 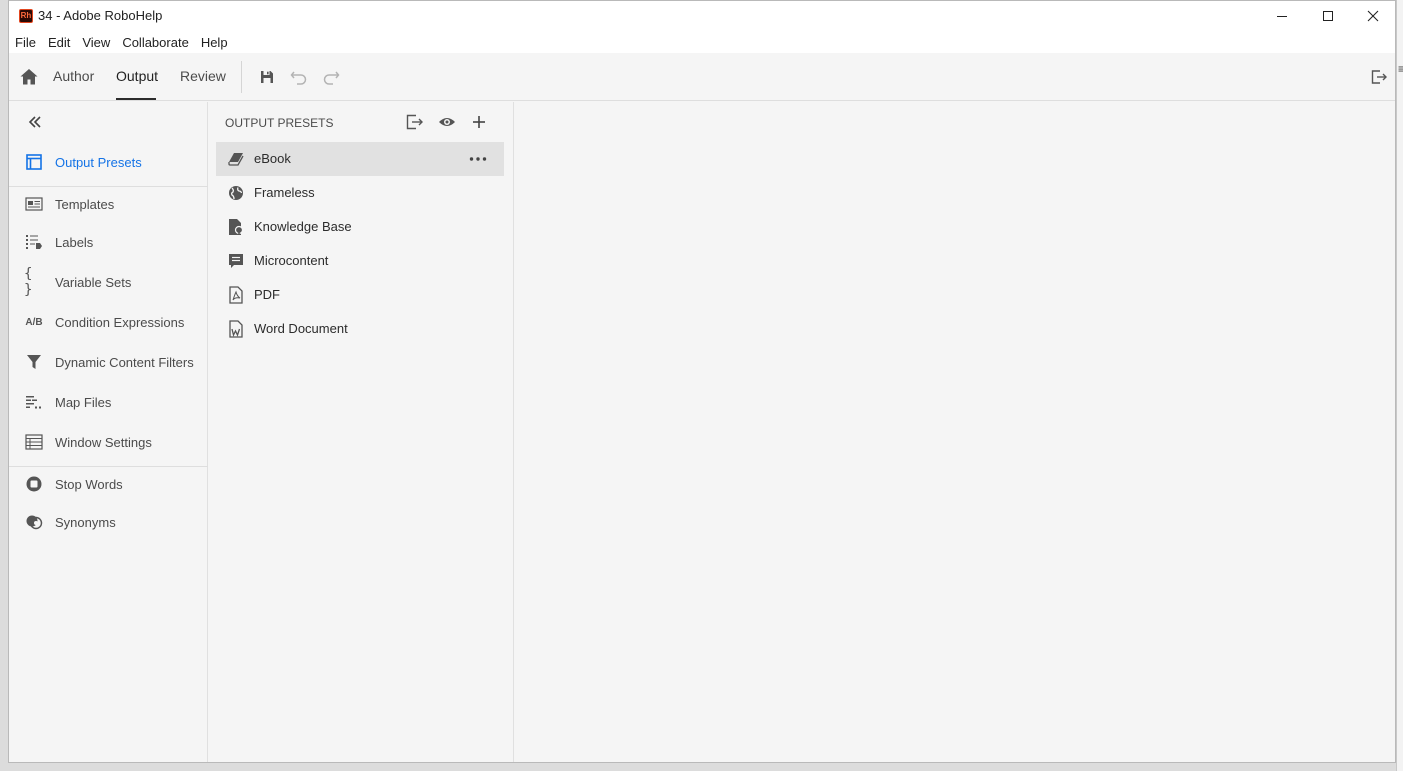 I want to click on sidebar-item-label: Synonyms, so click(x=85, y=522).